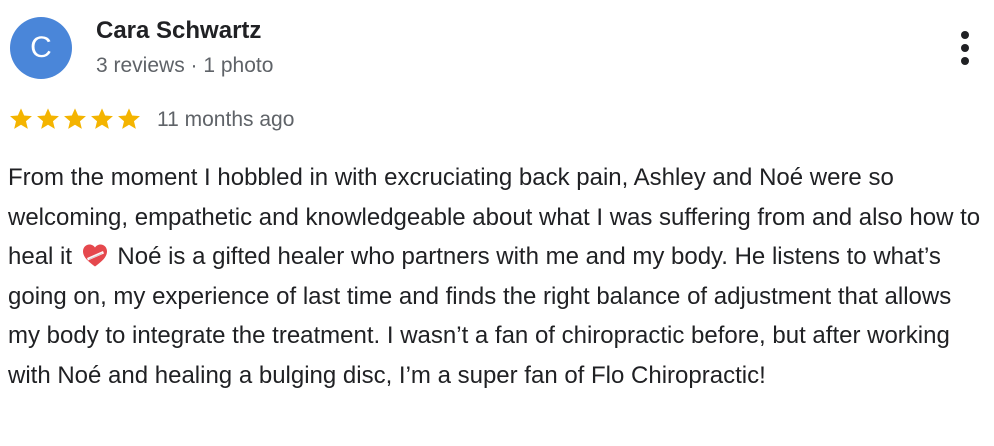 The image size is (994, 446). I want to click on avatar: C, so click(41, 48).